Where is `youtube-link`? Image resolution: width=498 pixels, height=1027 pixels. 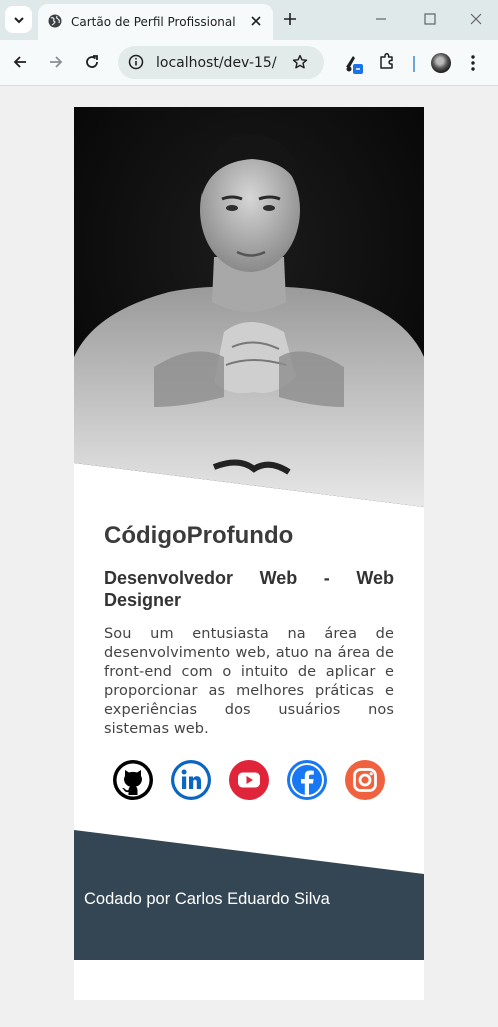 youtube-link is located at coordinates (249, 780).